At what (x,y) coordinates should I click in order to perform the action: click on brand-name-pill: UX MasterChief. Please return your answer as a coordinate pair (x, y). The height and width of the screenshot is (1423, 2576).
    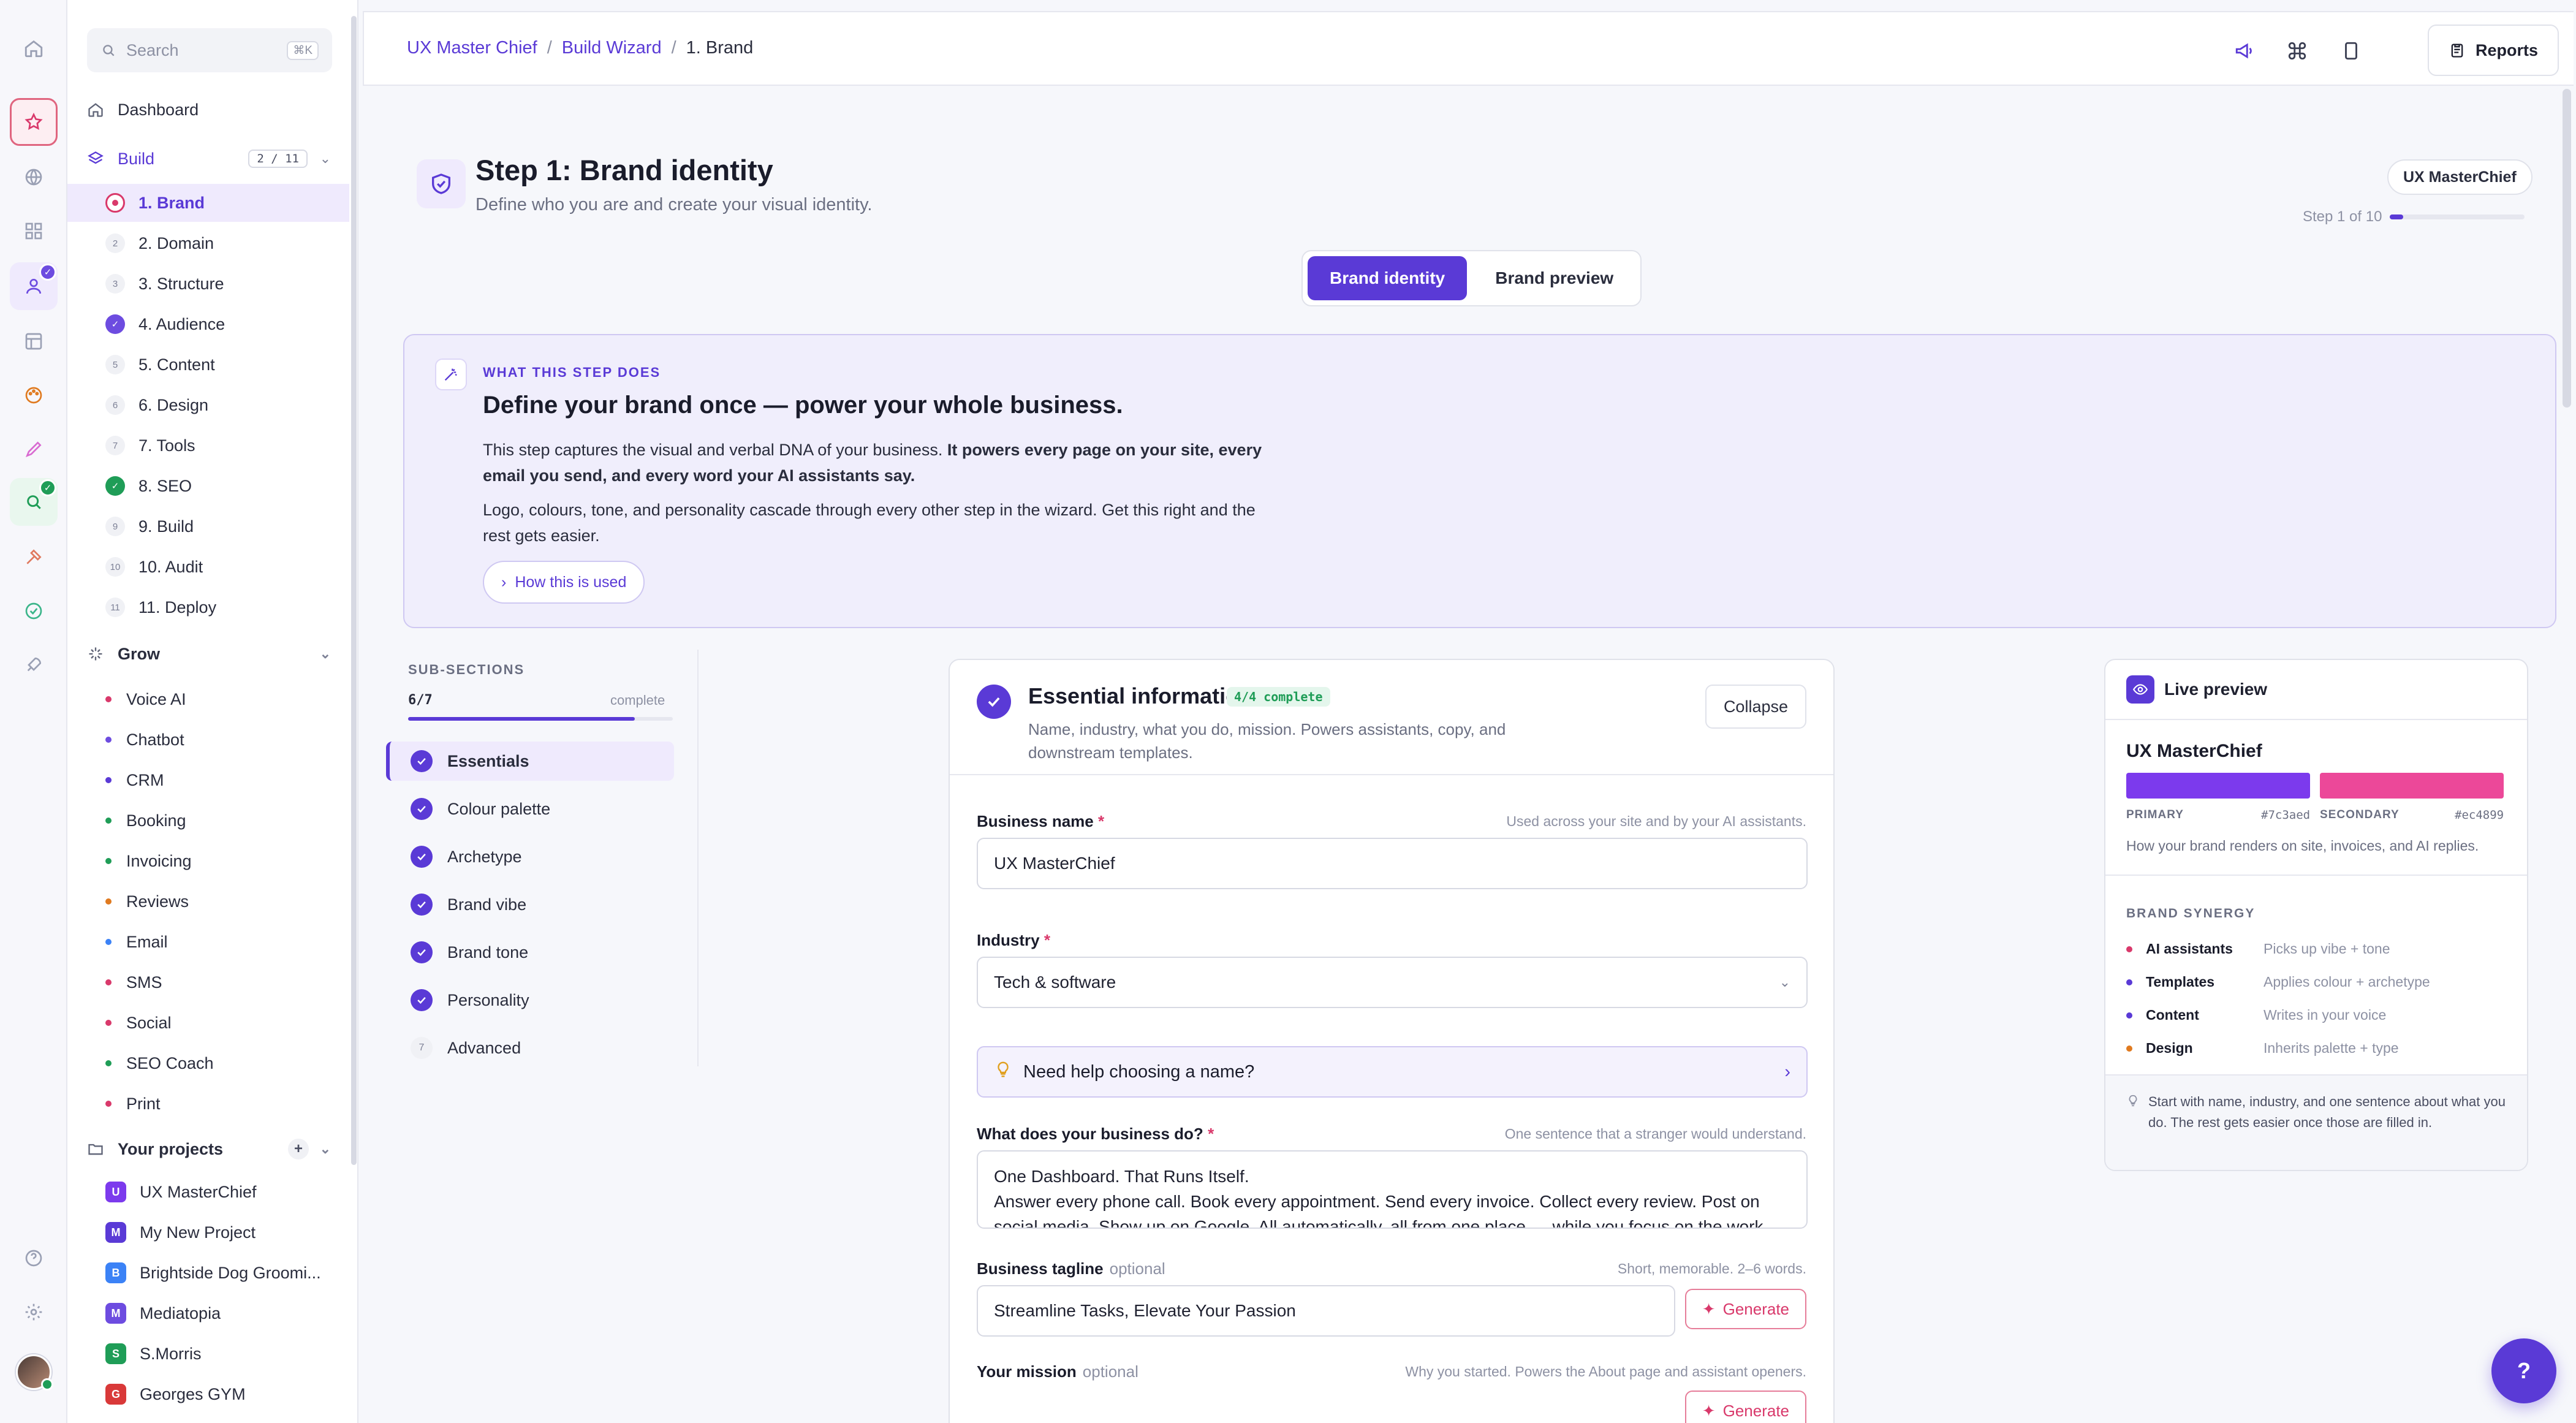
    Looking at the image, I should click on (2459, 177).